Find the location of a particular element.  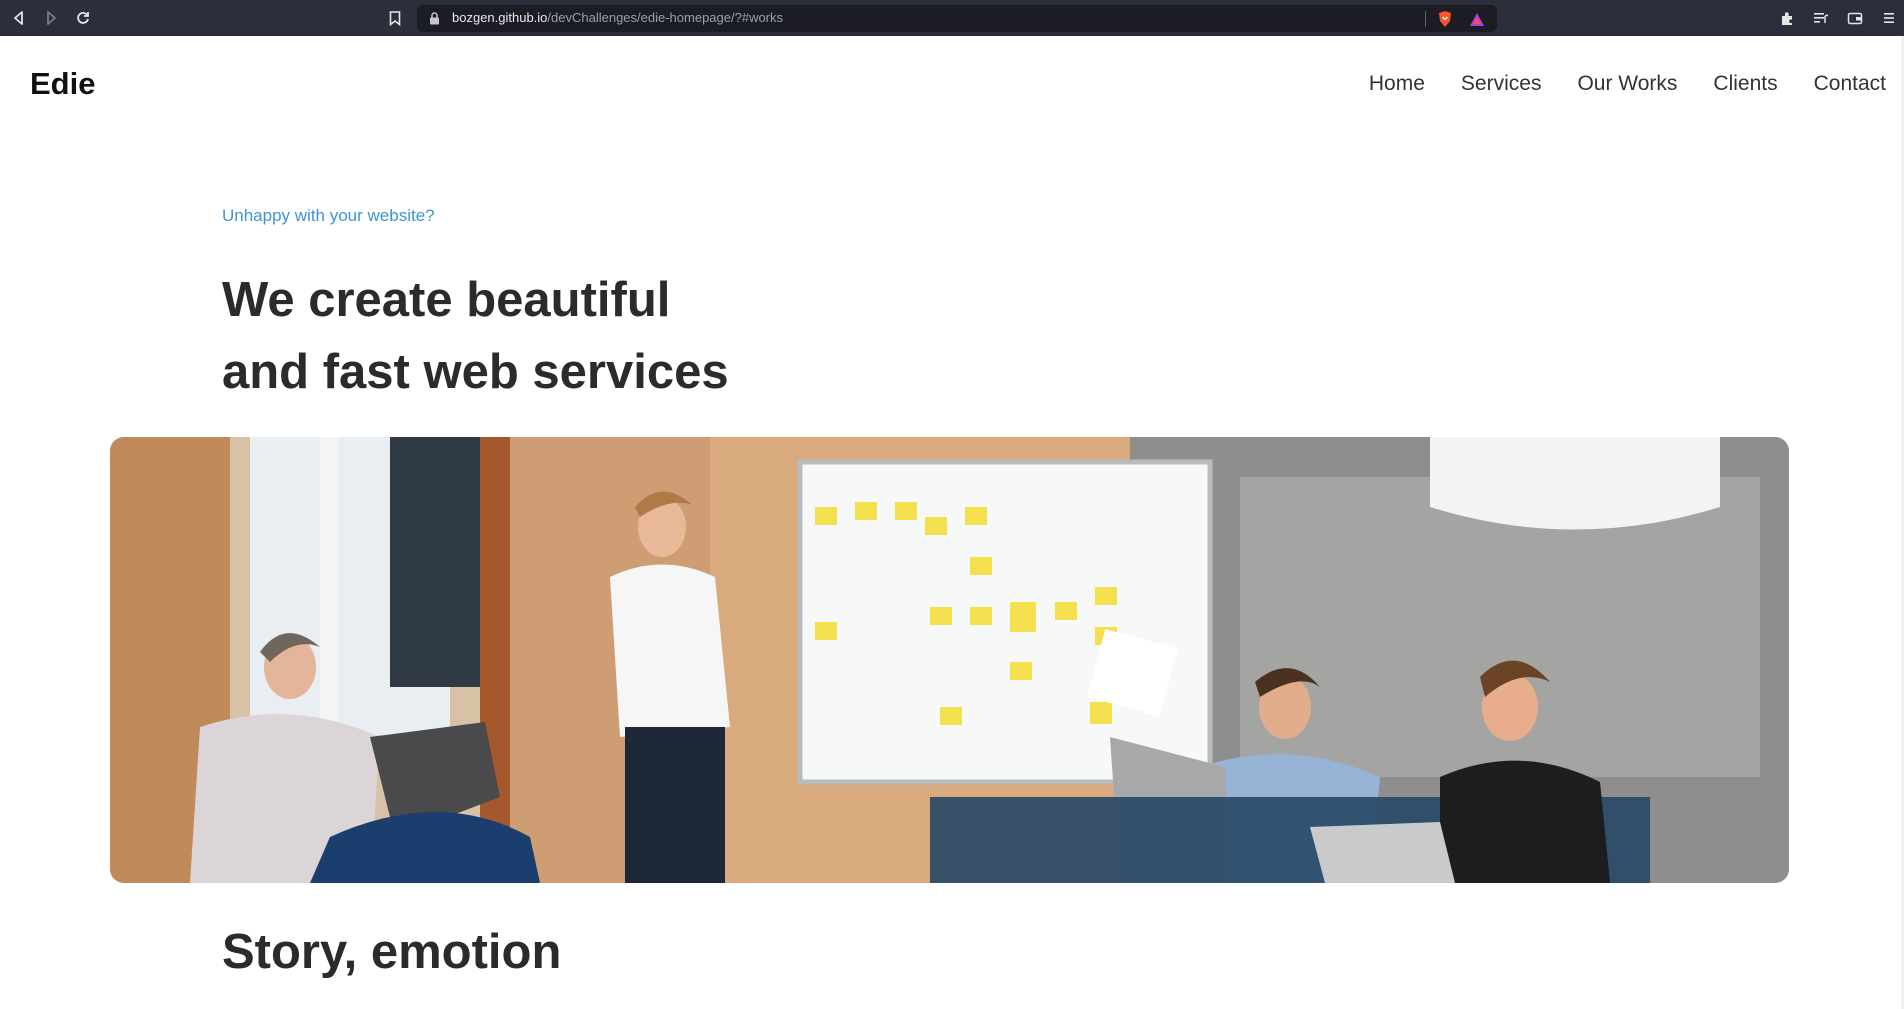

address-divider is located at coordinates (1425, 19).